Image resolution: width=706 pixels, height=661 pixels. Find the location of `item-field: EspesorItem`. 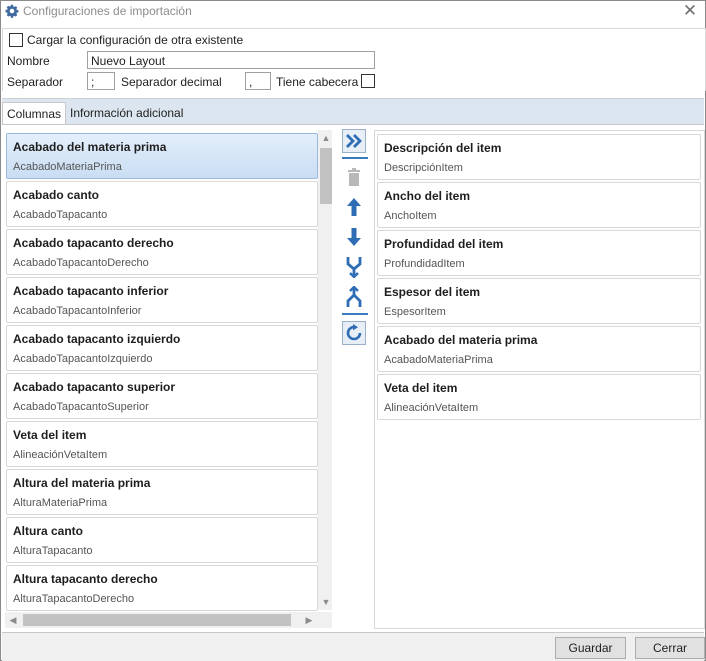

item-field: EspesorItem is located at coordinates (415, 312).